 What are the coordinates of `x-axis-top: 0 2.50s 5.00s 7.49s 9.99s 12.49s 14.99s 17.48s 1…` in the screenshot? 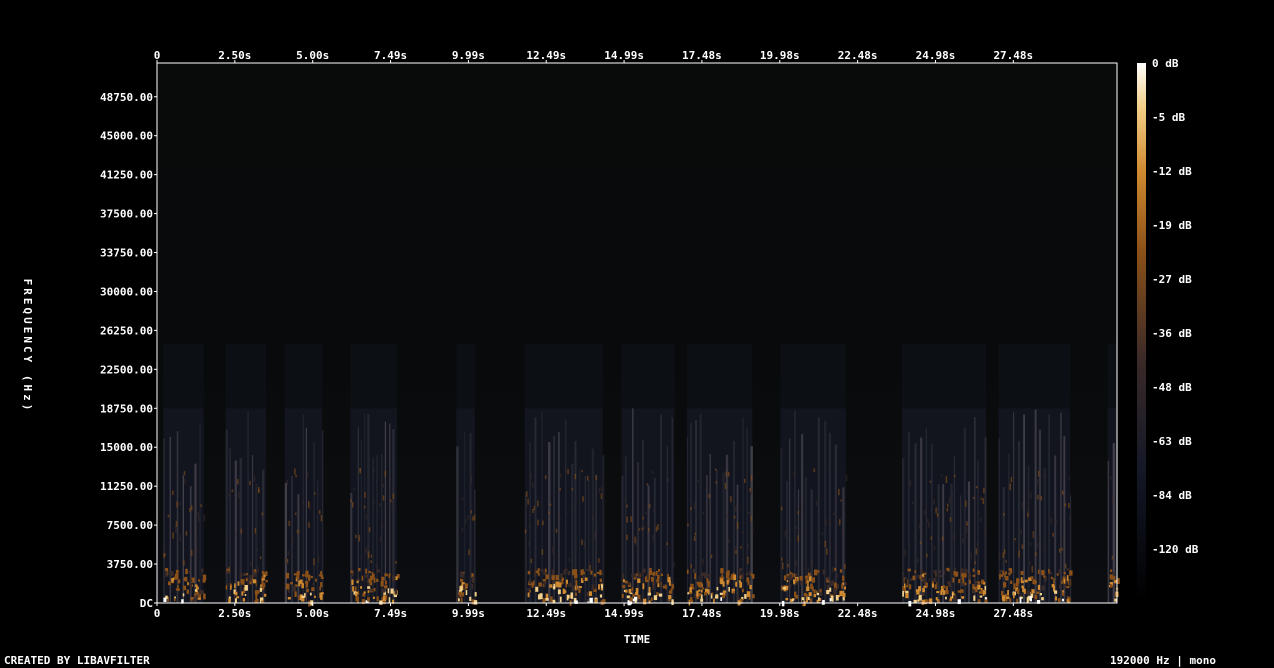 It's located at (593, 56).